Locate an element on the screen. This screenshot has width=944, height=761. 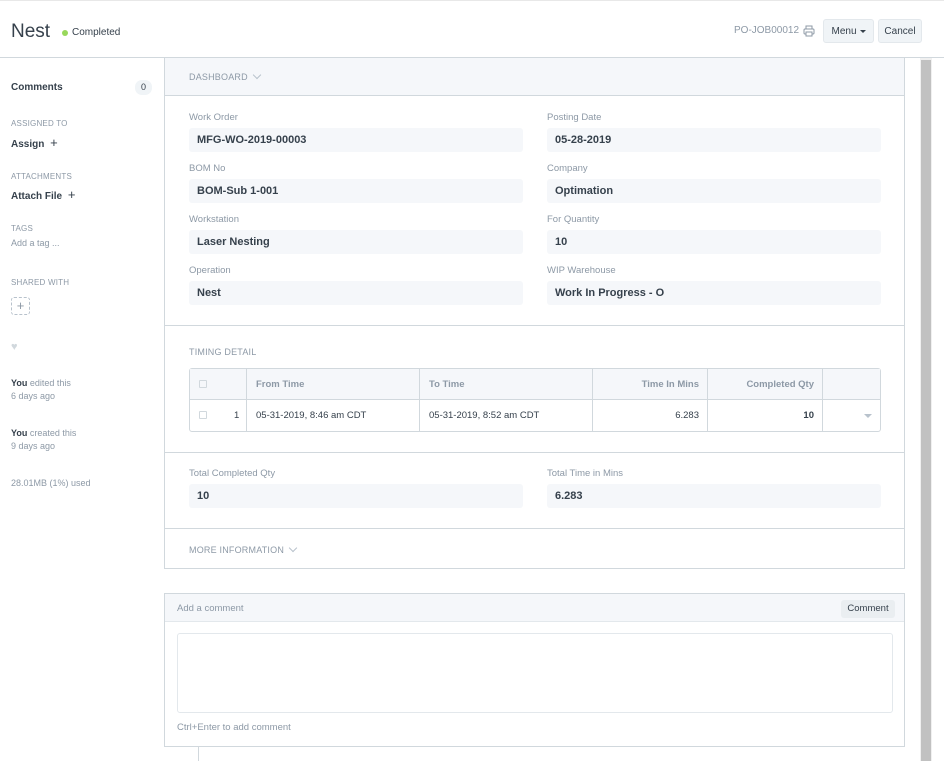
dashboard-toggle: DASHBOARD is located at coordinates (225, 76).